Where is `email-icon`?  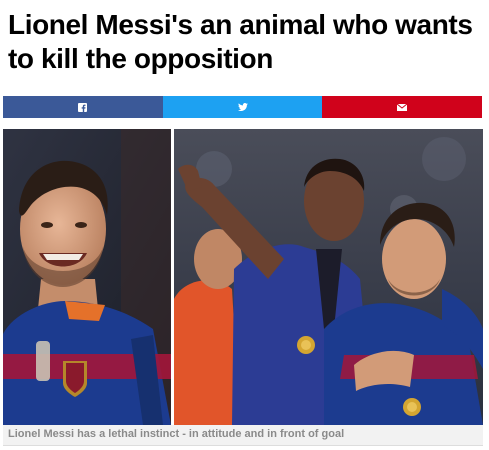 email-icon is located at coordinates (402, 107).